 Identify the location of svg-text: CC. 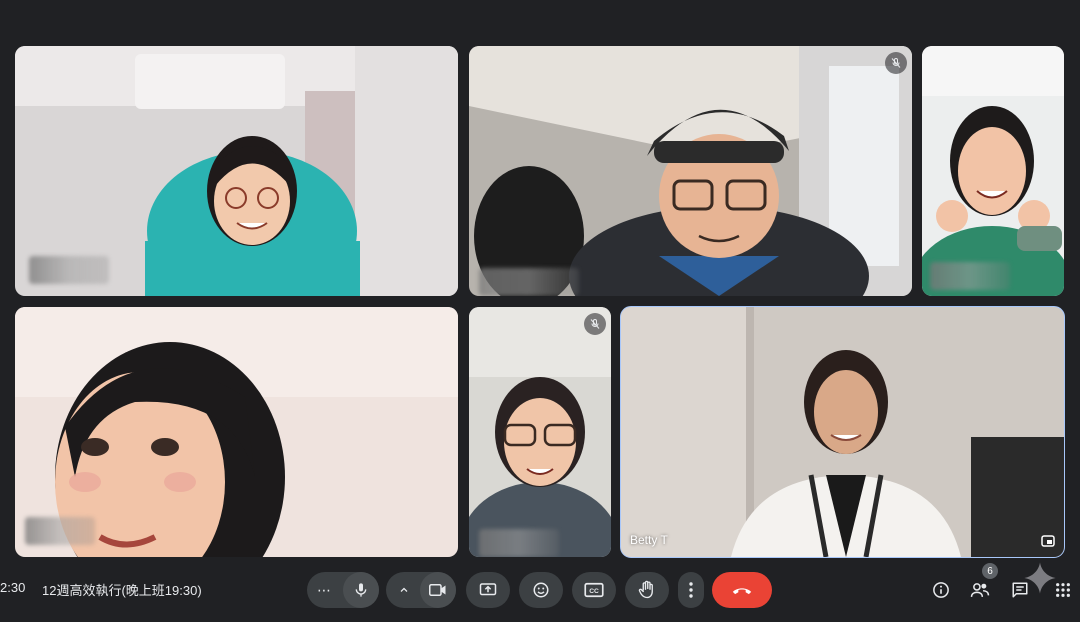
(594, 591).